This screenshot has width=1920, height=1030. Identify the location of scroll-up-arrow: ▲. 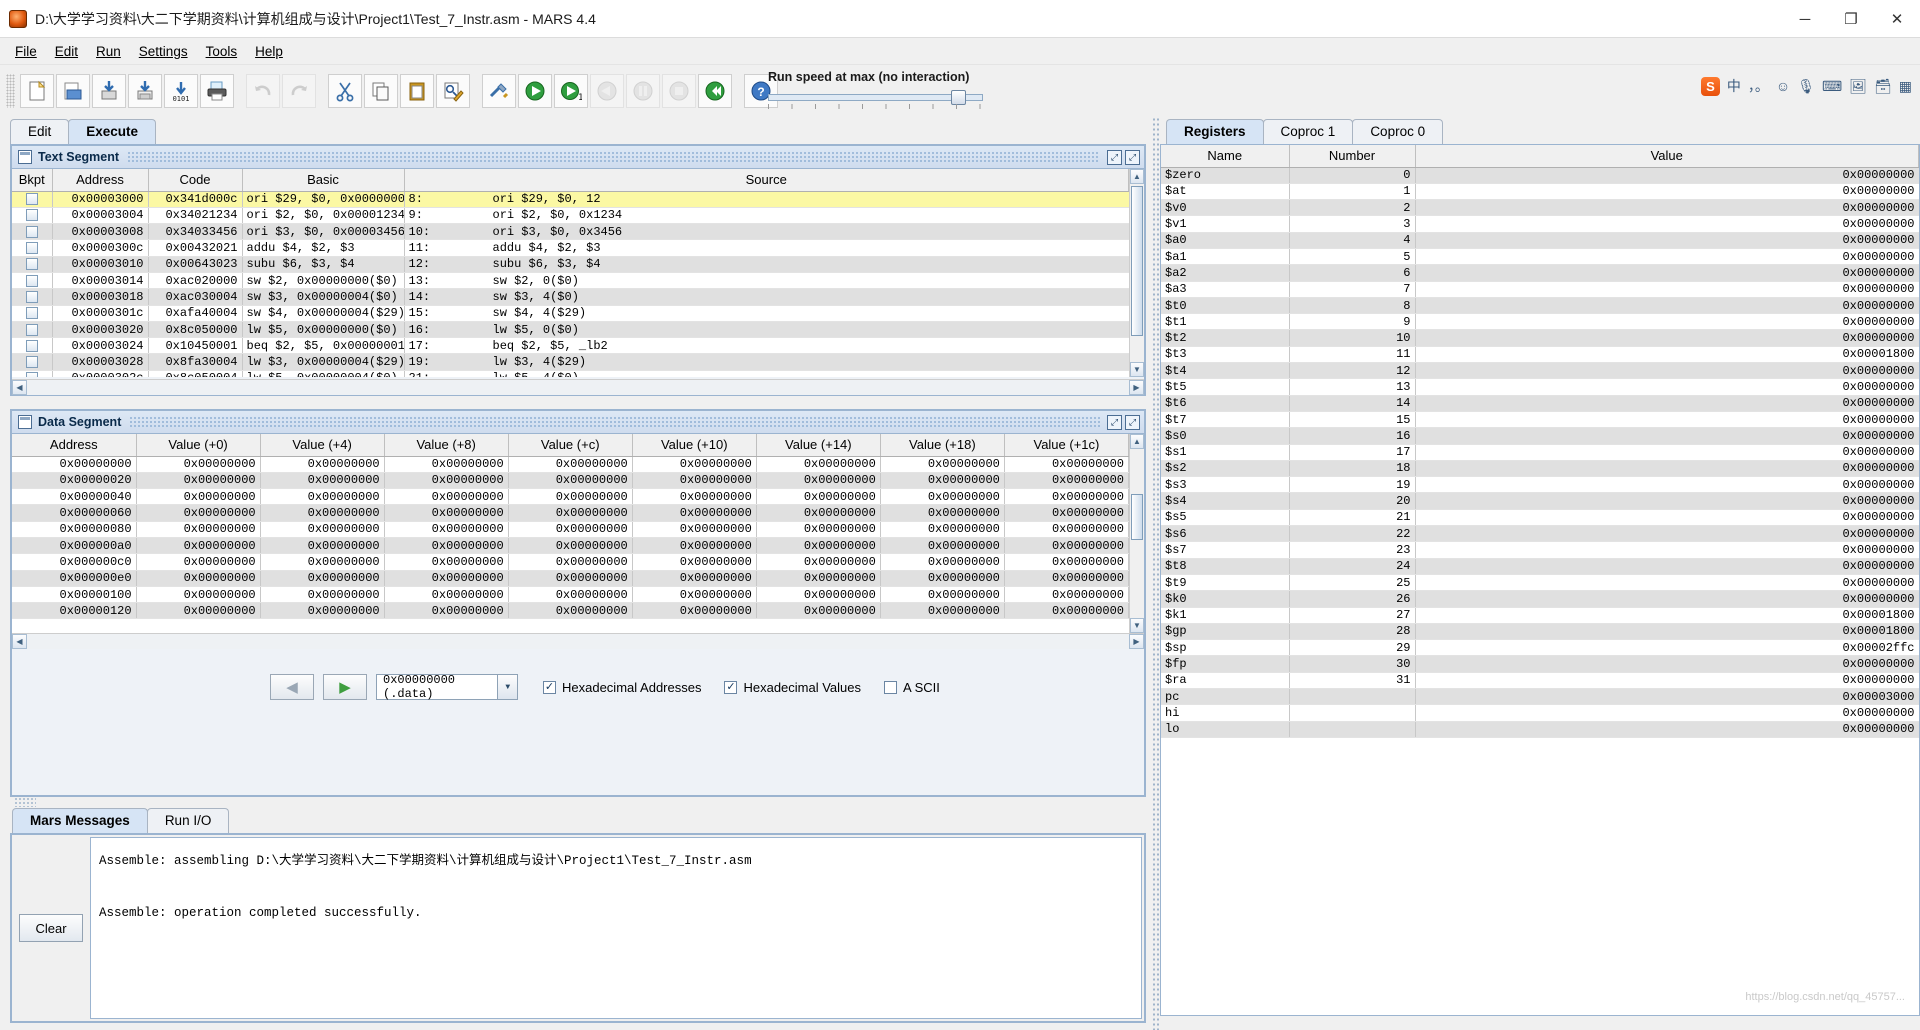
(1137, 441).